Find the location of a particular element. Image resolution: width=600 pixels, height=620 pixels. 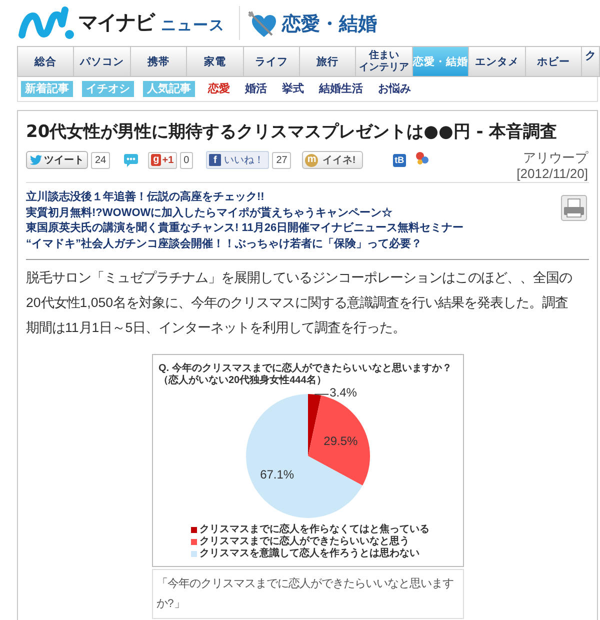

like-button: f いいね！ is located at coordinates (238, 160).